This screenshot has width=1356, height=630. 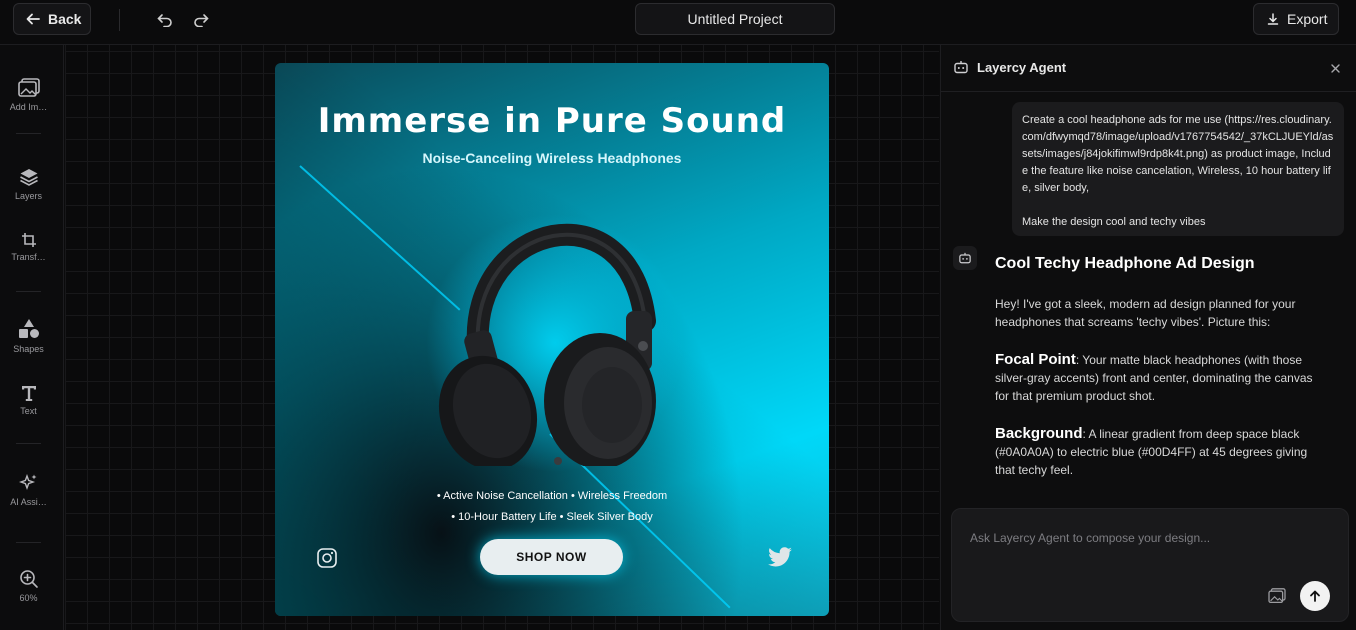 What do you see at coordinates (28, 579) in the screenshot?
I see `zoom-in-icon` at bounding box center [28, 579].